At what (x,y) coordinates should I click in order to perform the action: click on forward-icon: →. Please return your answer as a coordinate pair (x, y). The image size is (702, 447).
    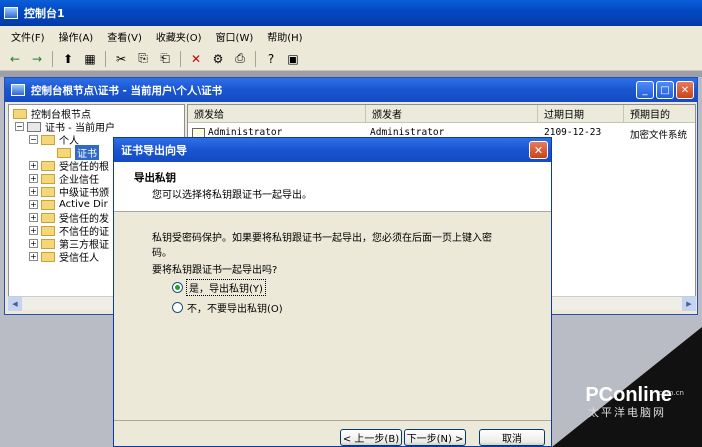
    Looking at the image, I should click on (37, 59).